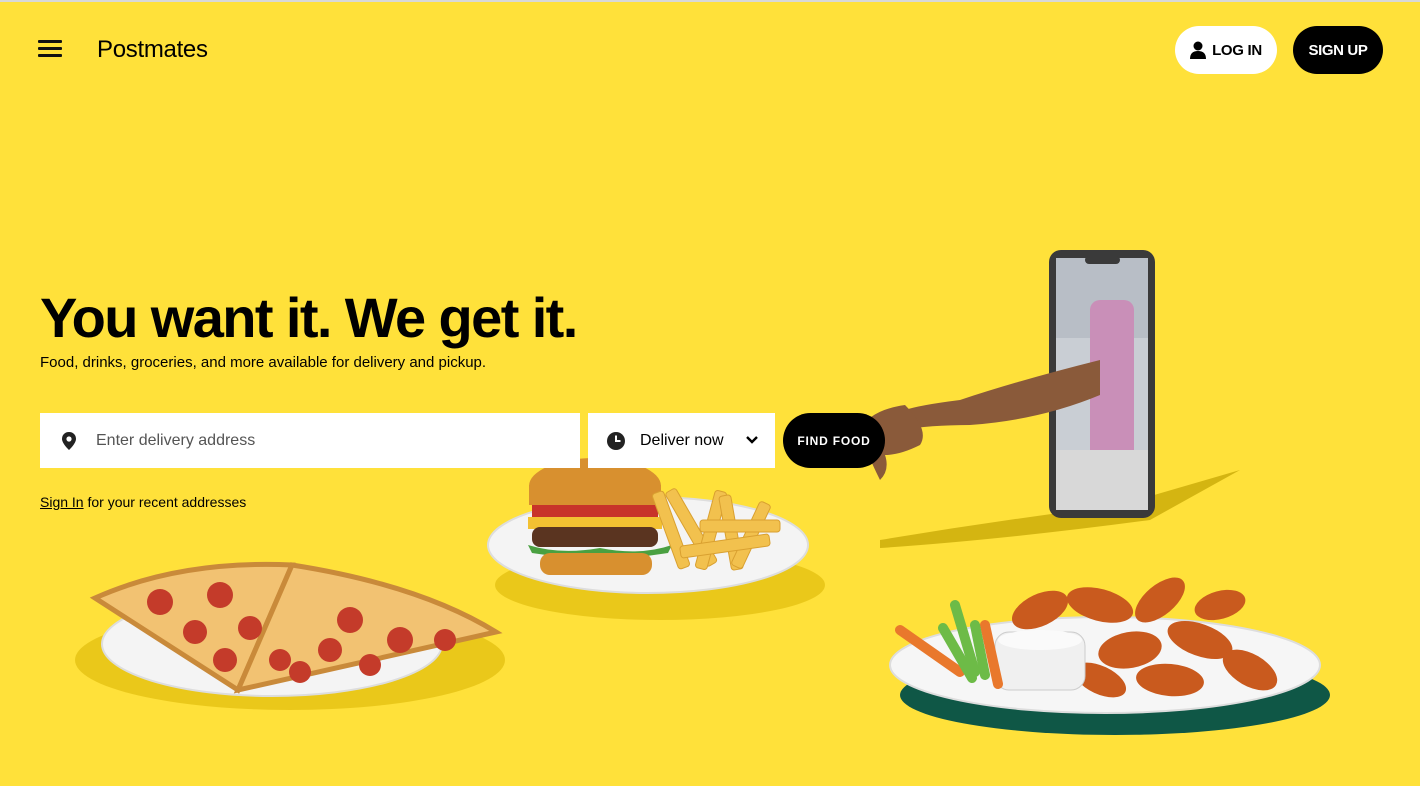 This screenshot has width=1420, height=786. I want to click on menu-icon, so click(50, 50).